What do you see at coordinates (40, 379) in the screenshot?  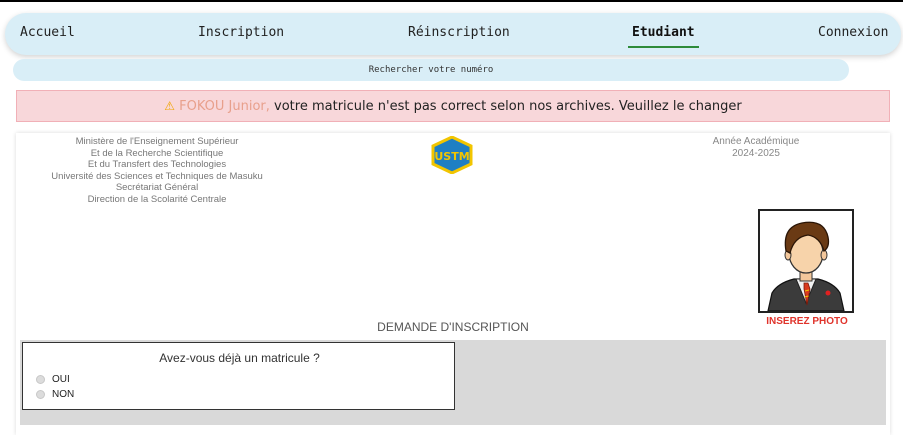 I see `radio-oui-circle` at bounding box center [40, 379].